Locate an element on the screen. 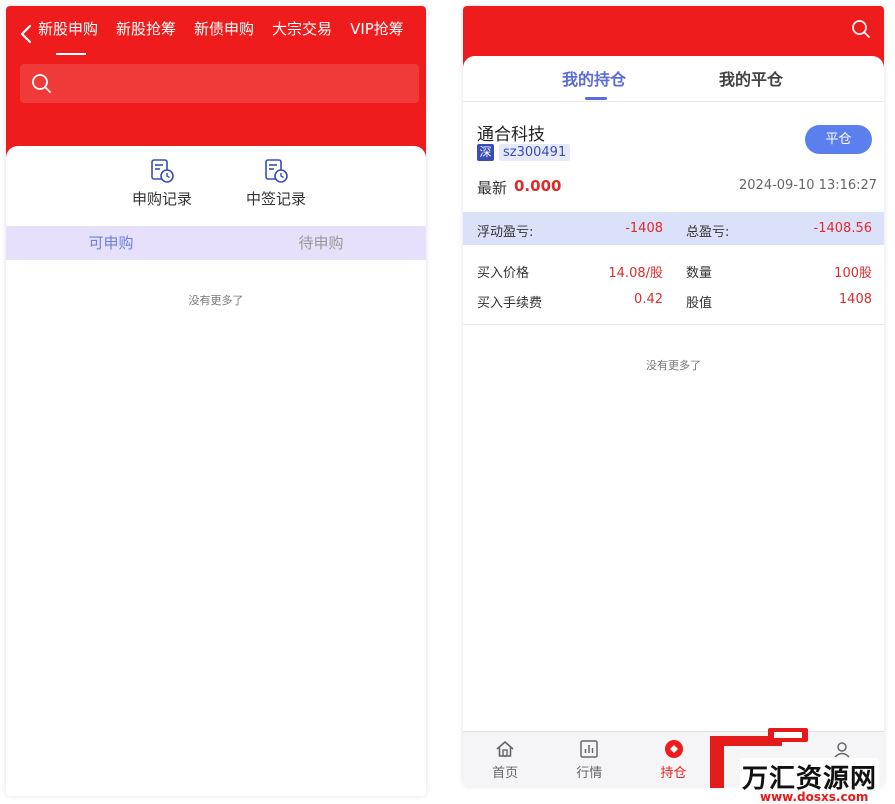  total-pl-label: 总盈亏: is located at coordinates (708, 232).